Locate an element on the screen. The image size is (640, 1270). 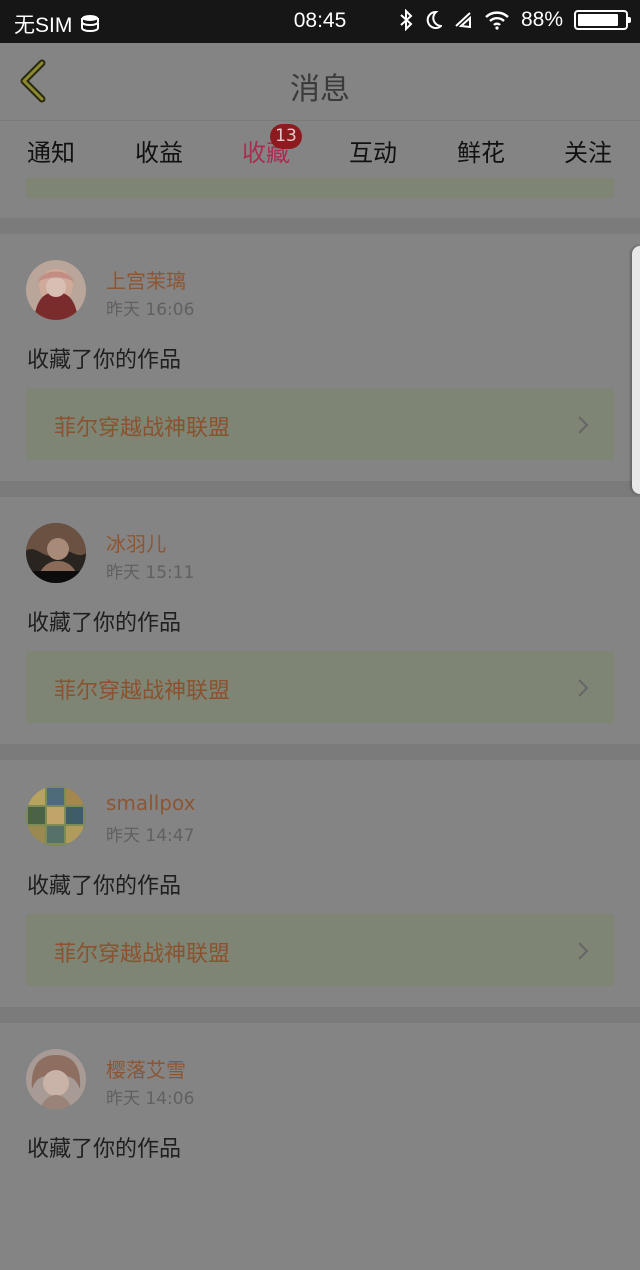
moon-icon is located at coordinates (434, 19).